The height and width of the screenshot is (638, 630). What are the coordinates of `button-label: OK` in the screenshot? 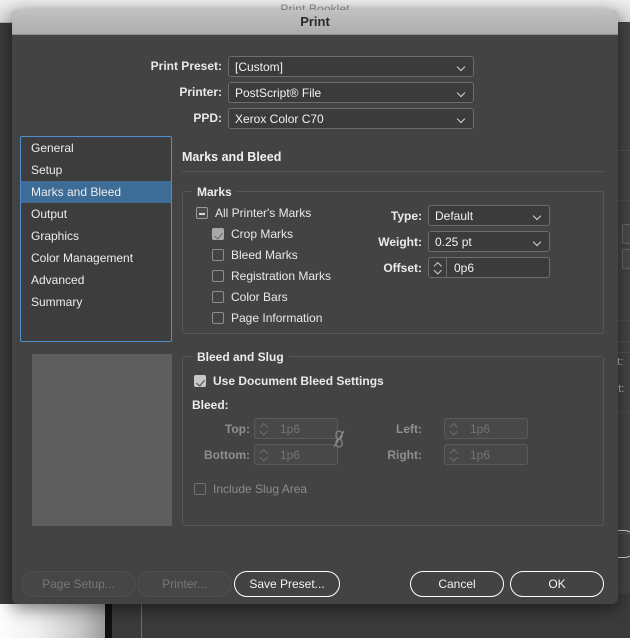 It's located at (557, 584).